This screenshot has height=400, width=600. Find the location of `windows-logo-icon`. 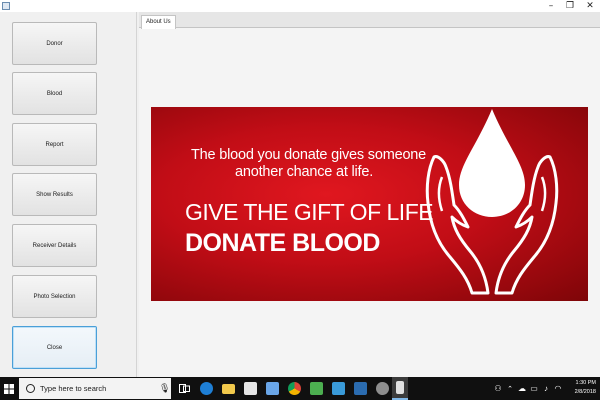

windows-logo-icon is located at coordinates (9, 388).